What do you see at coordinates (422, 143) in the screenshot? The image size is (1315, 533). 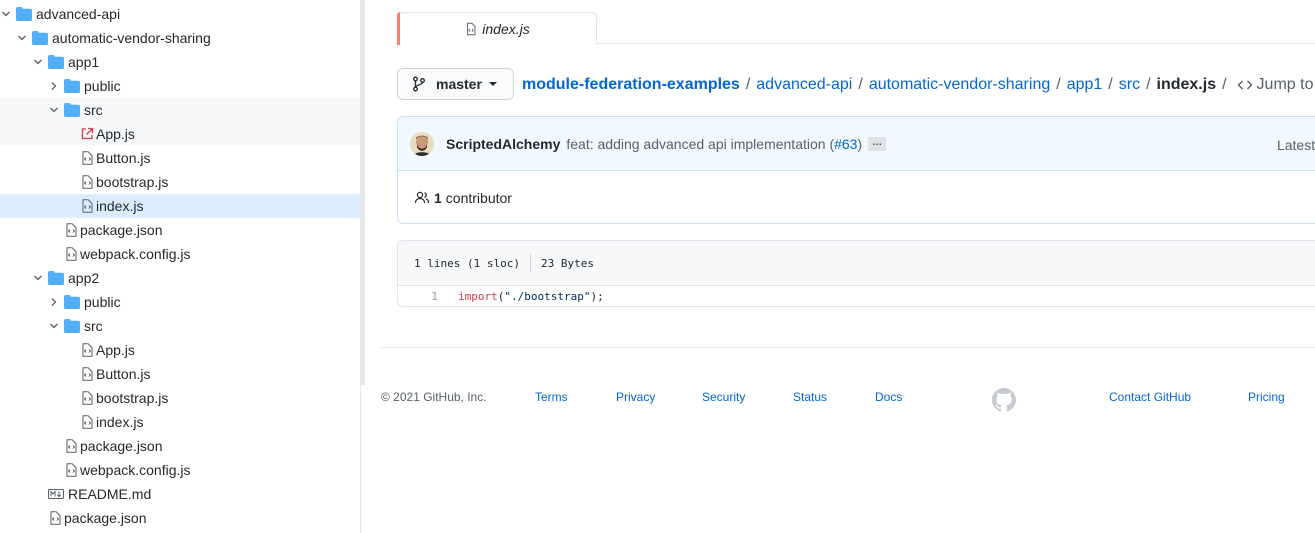 I see `avatar` at bounding box center [422, 143].